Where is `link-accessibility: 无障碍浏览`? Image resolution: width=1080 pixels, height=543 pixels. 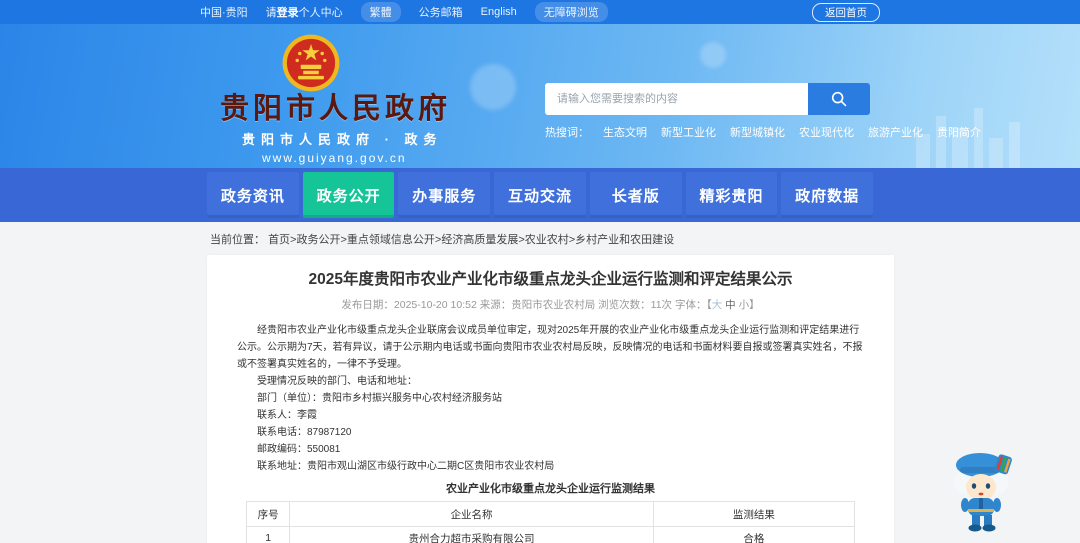
link-accessibility: 无障碍浏览 is located at coordinates (571, 12).